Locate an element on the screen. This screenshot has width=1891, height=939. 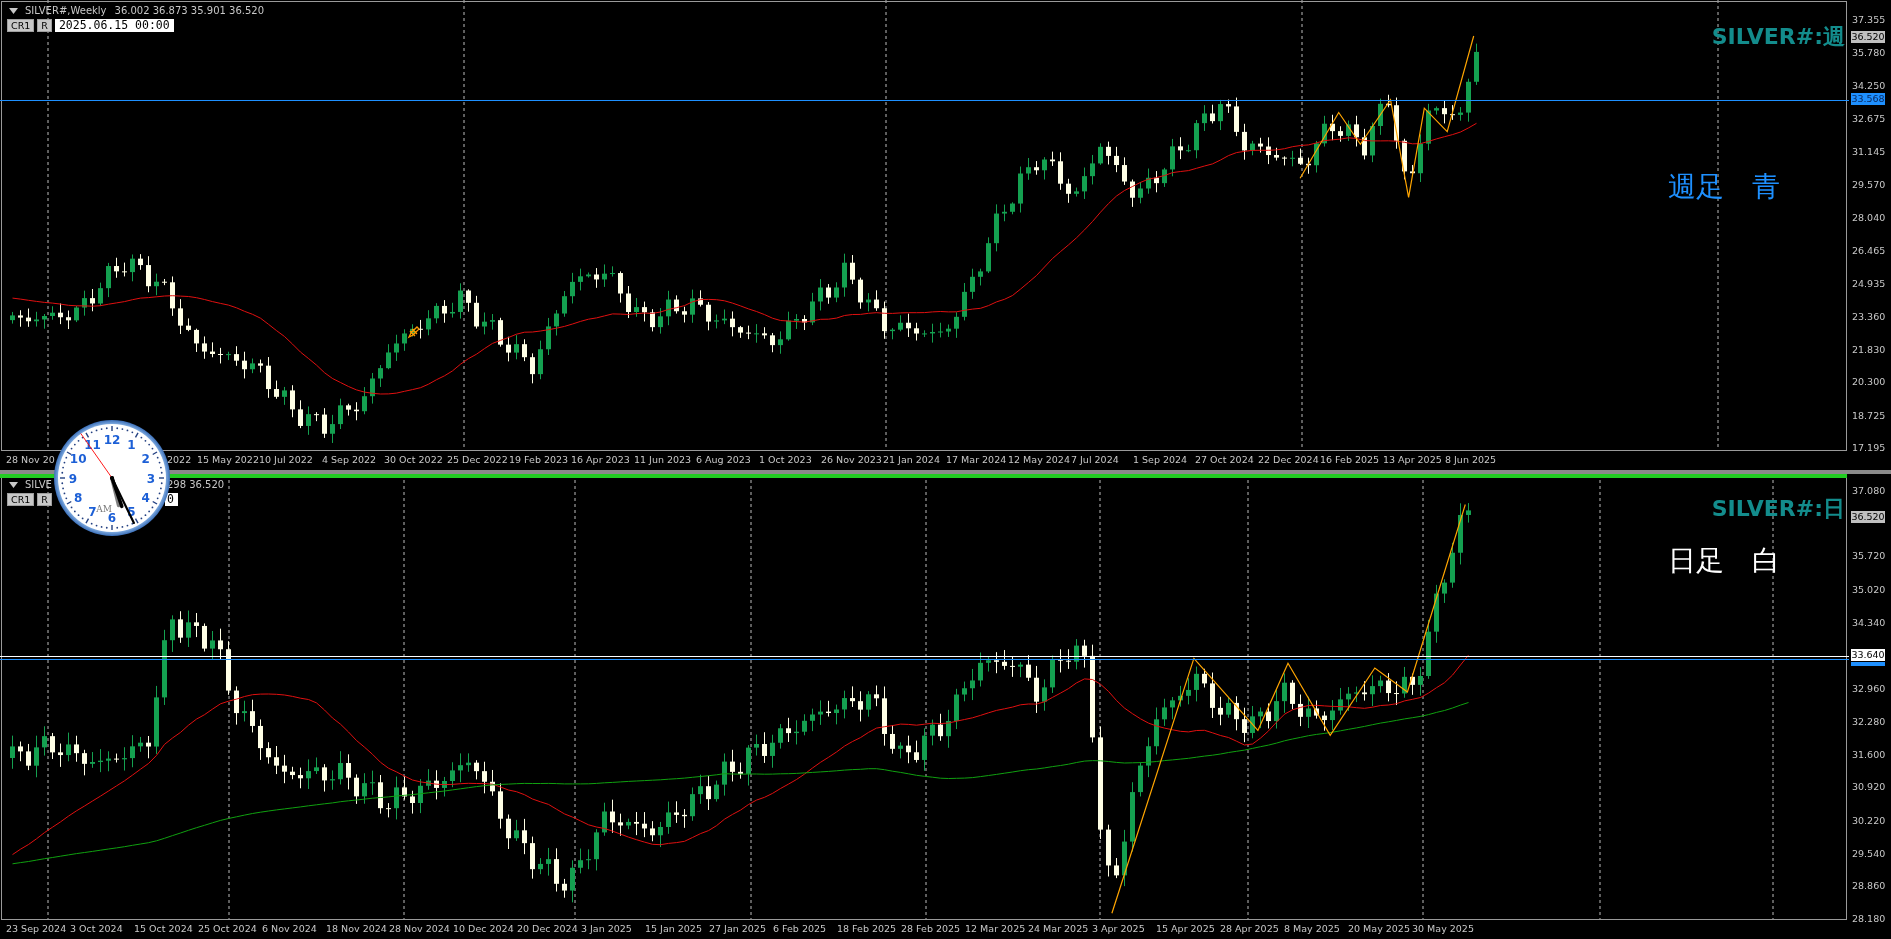
date-label: 18 Nov 2024 is located at coordinates (356, 928).